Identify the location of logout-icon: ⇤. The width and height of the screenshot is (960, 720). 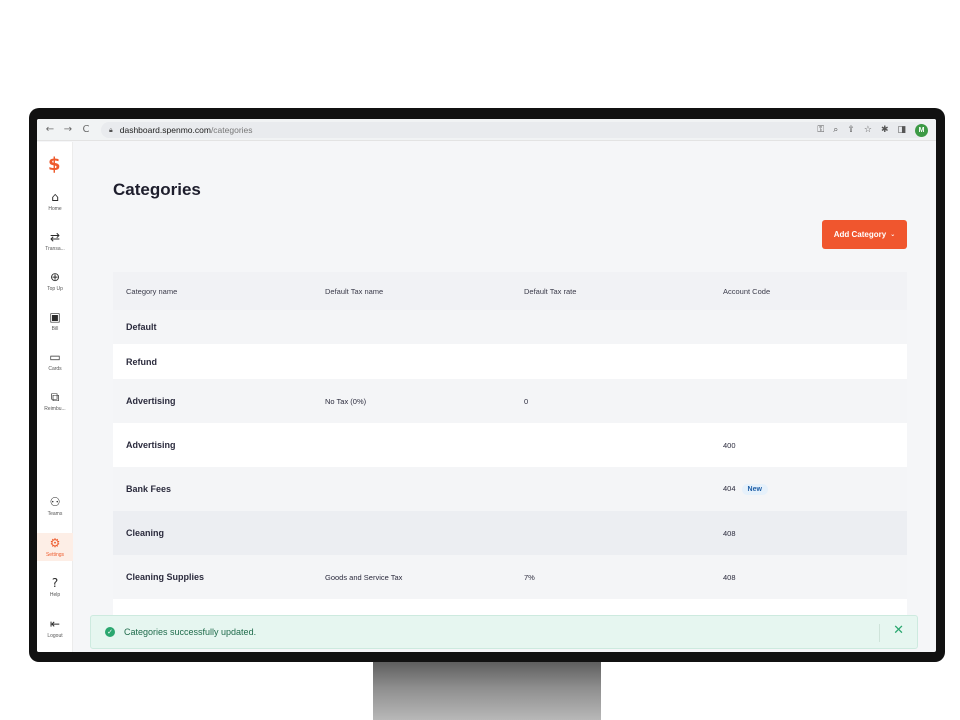
(55, 624).